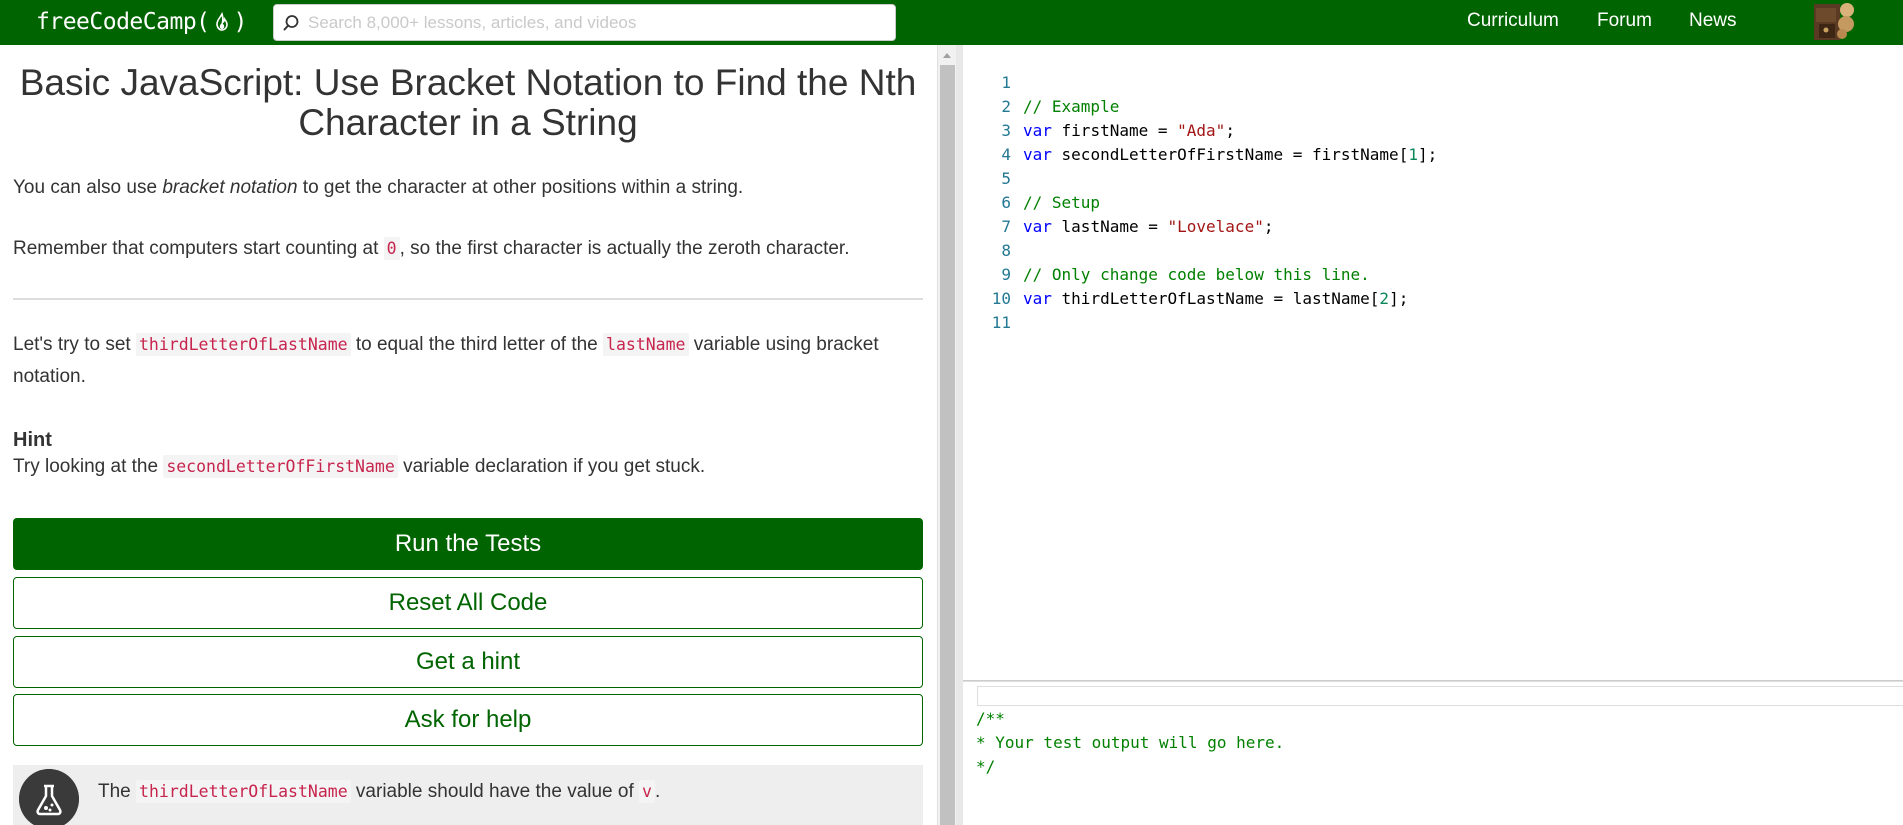 The width and height of the screenshot is (1903, 825). What do you see at coordinates (598, 22) in the screenshot?
I see `search-input` at bounding box center [598, 22].